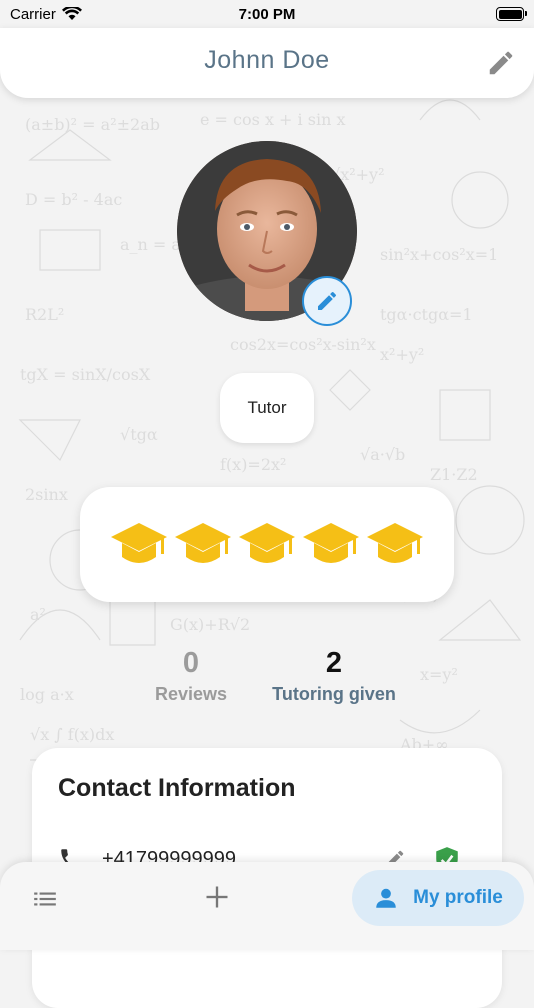 This screenshot has width=534, height=1008. What do you see at coordinates (402, 354) in the screenshot?
I see `svg-text: x²+y²` at bounding box center [402, 354].